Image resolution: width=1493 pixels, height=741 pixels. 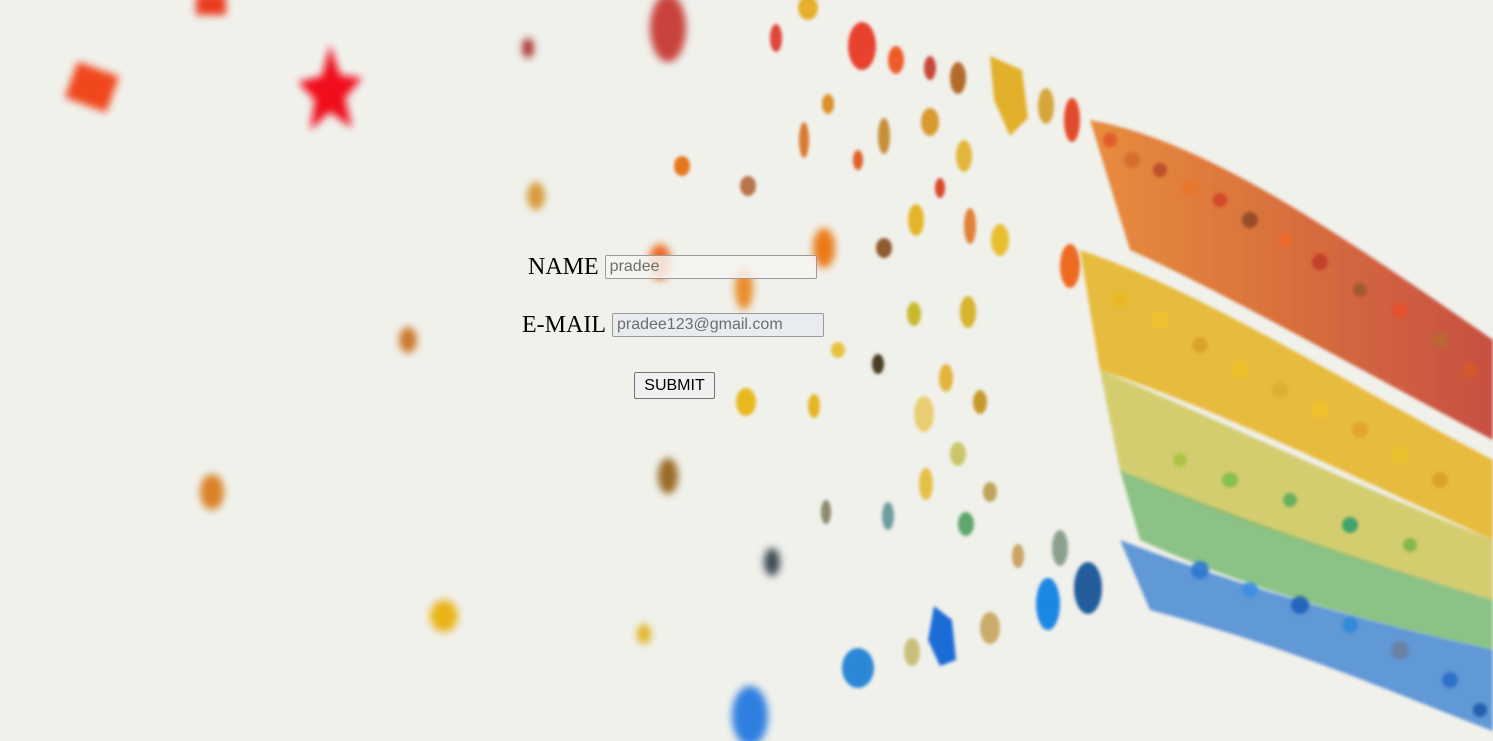 I want to click on name-row: NAME, so click(x=672, y=267).